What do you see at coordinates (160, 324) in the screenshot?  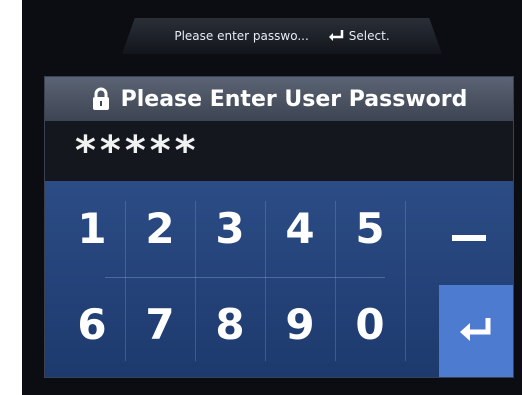 I see `key-7: 7` at bounding box center [160, 324].